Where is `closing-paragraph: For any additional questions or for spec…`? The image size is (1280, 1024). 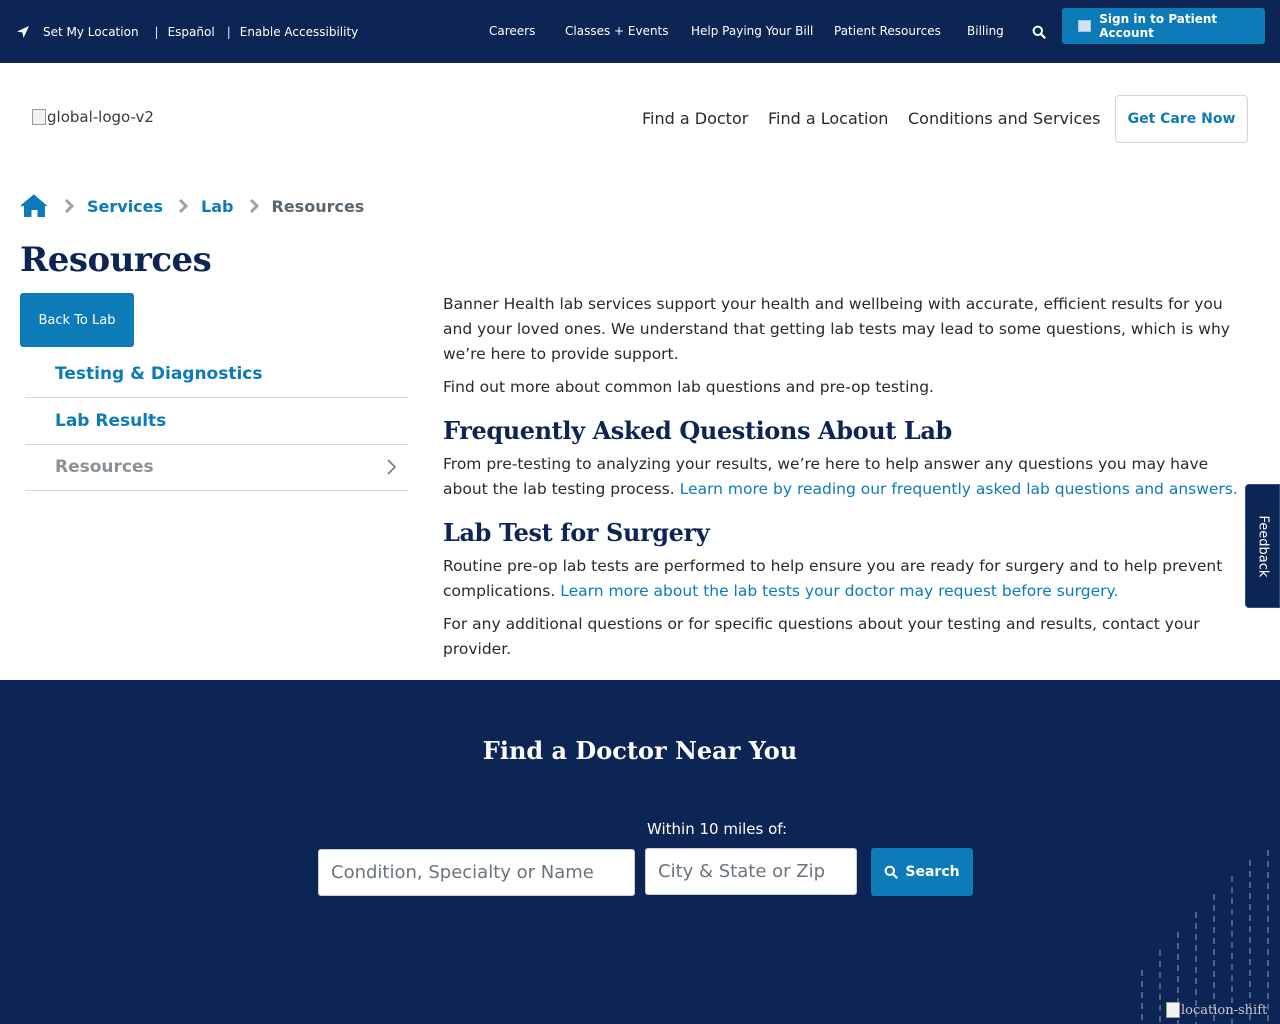
closing-paragraph: For any additional questions or for spec… is located at coordinates (821, 636).